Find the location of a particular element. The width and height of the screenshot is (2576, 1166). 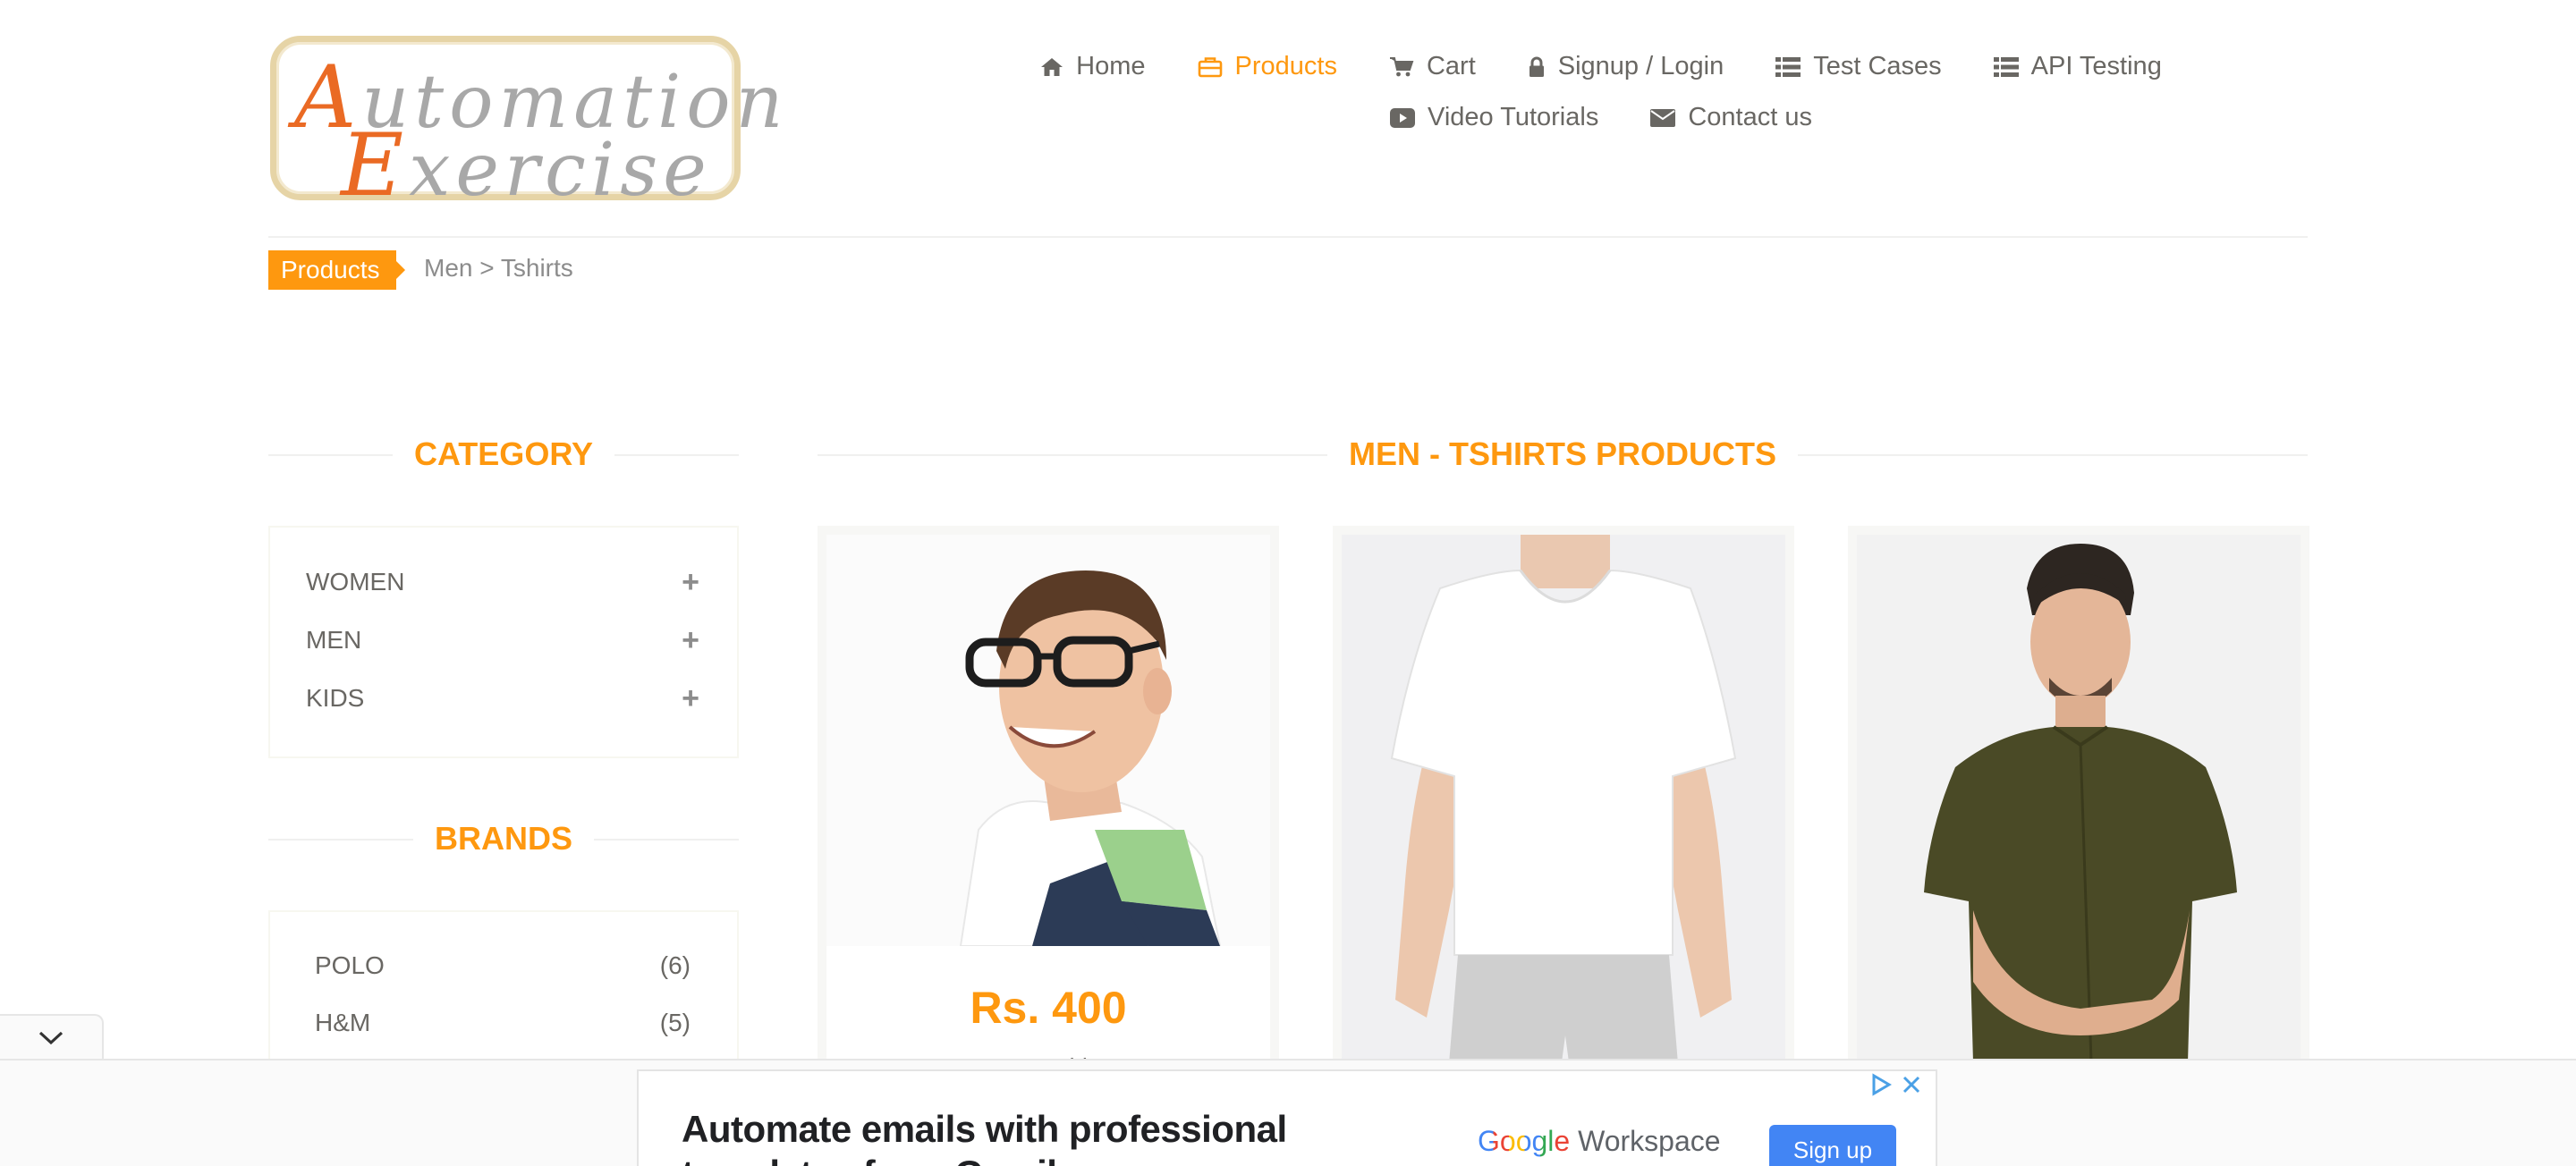

brands-heading: BRANDS is located at coordinates (503, 838).